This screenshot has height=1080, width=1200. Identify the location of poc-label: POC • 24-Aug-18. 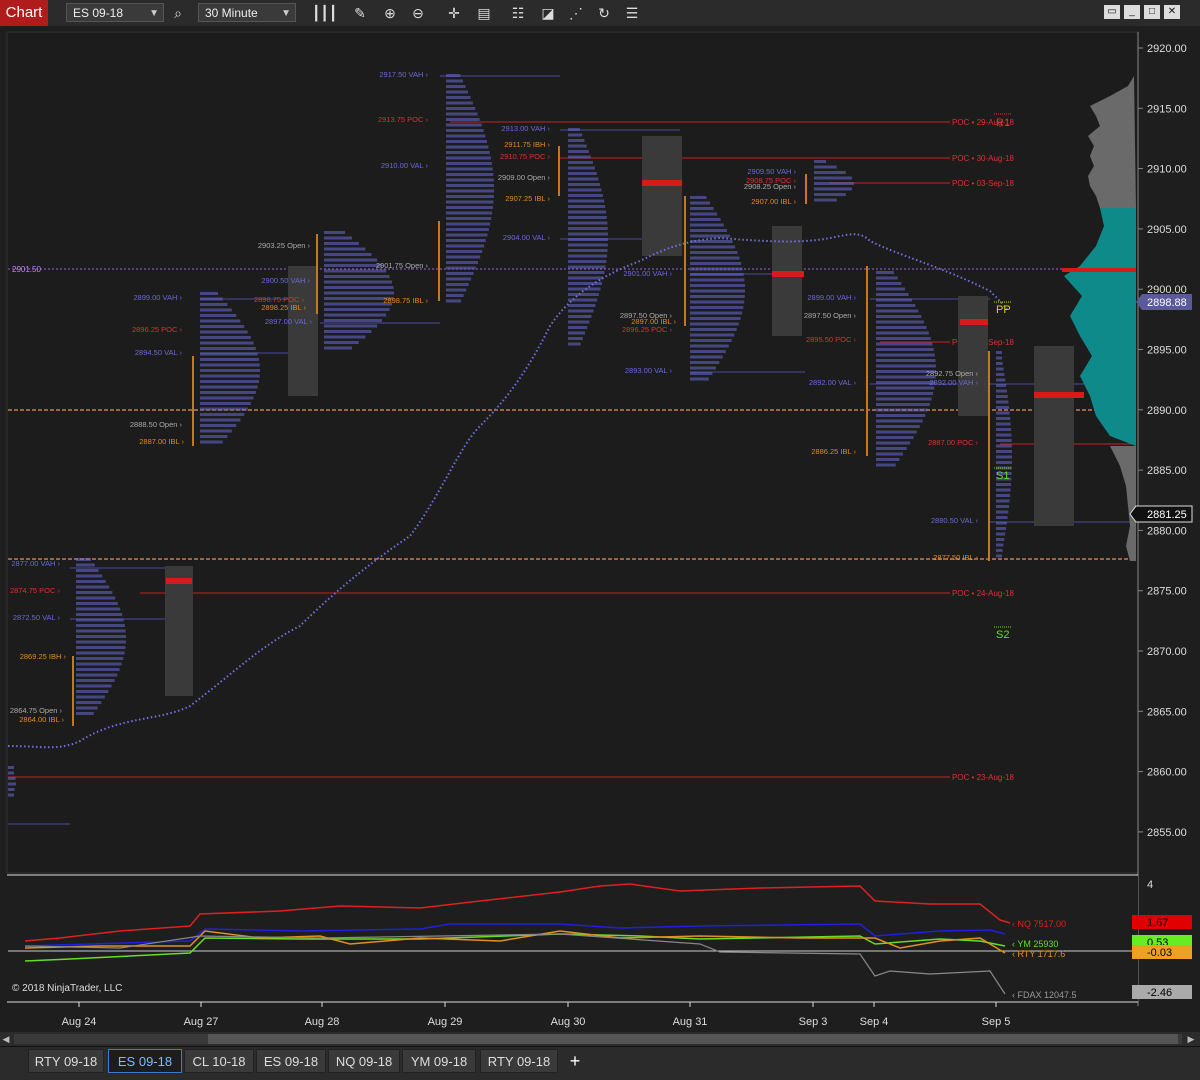
(983, 593).